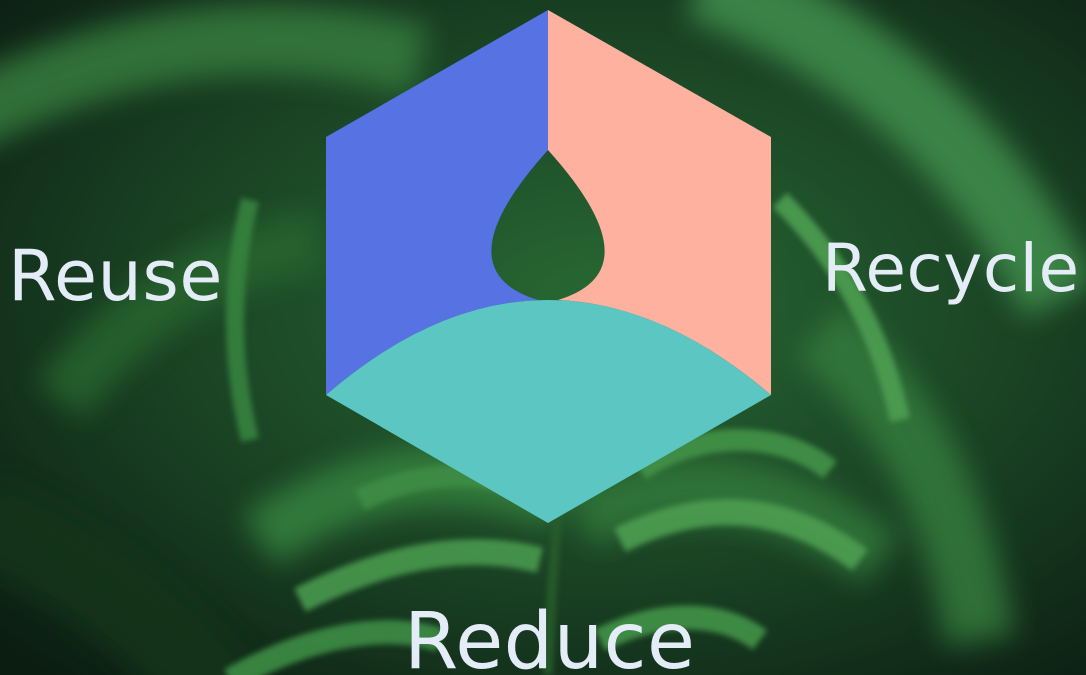 The image size is (1086, 675). What do you see at coordinates (951, 268) in the screenshot?
I see `recycle-label: Recycle` at bounding box center [951, 268].